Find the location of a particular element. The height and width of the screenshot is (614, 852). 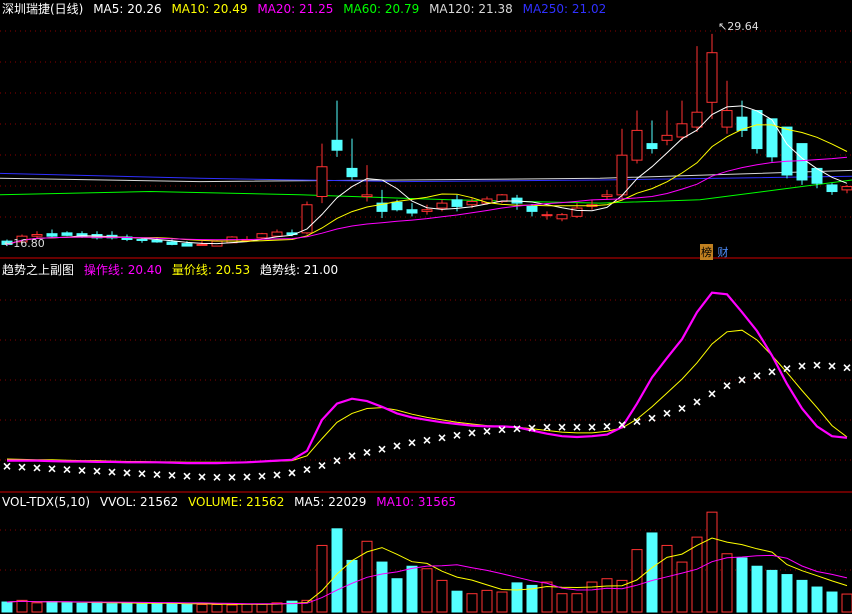

vol-indicator-title: VOL-TDX(5,10) is located at coordinates (46, 502).